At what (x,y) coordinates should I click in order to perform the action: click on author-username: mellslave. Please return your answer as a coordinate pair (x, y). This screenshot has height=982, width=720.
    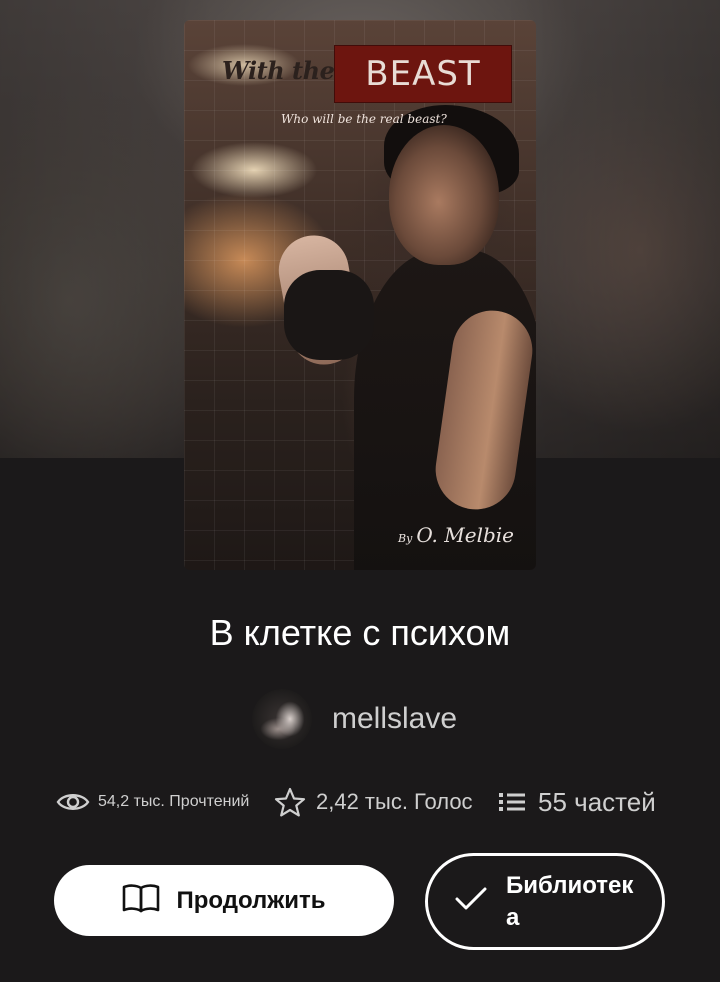
    Looking at the image, I should click on (394, 719).